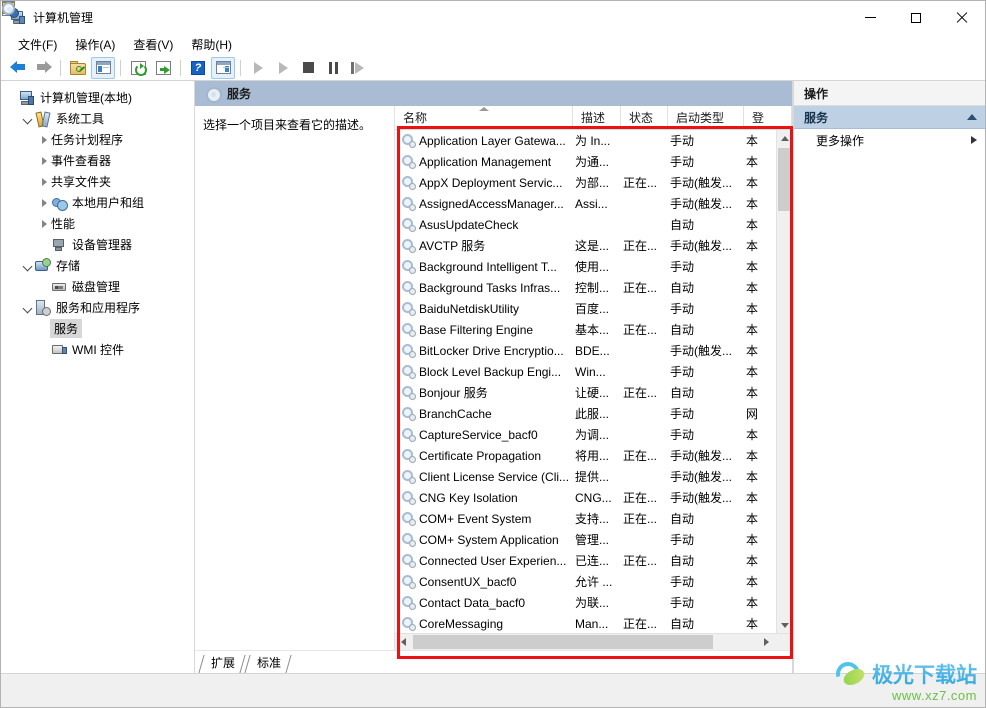  I want to click on resume-service-button, so click(283, 68).